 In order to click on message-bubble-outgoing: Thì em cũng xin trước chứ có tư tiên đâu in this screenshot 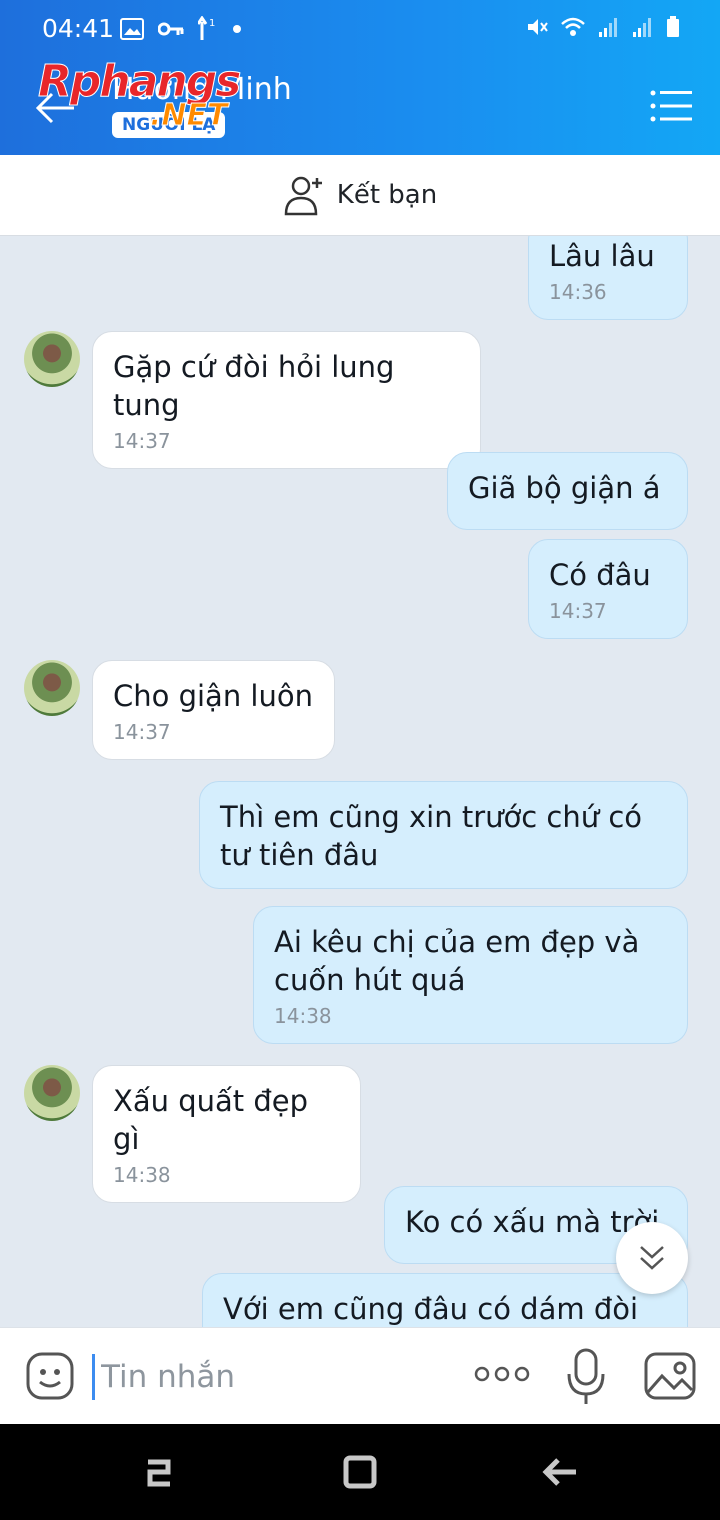, I will do `click(443, 835)`.